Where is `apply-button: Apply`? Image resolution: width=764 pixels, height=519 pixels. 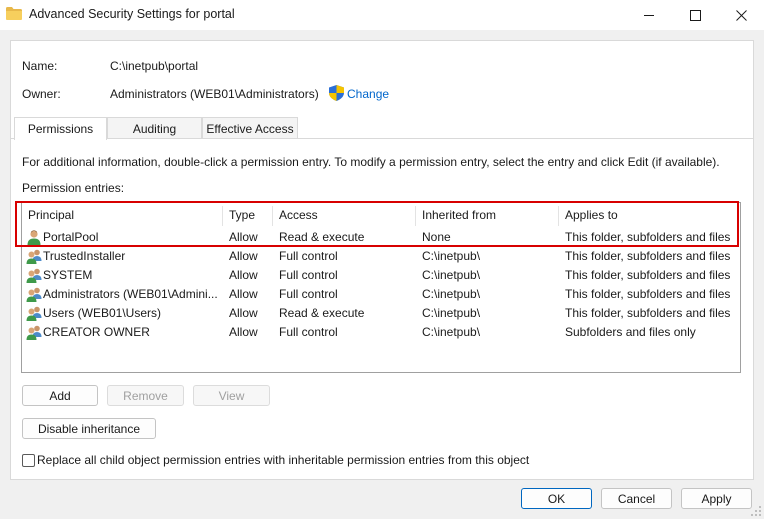 apply-button: Apply is located at coordinates (716, 498).